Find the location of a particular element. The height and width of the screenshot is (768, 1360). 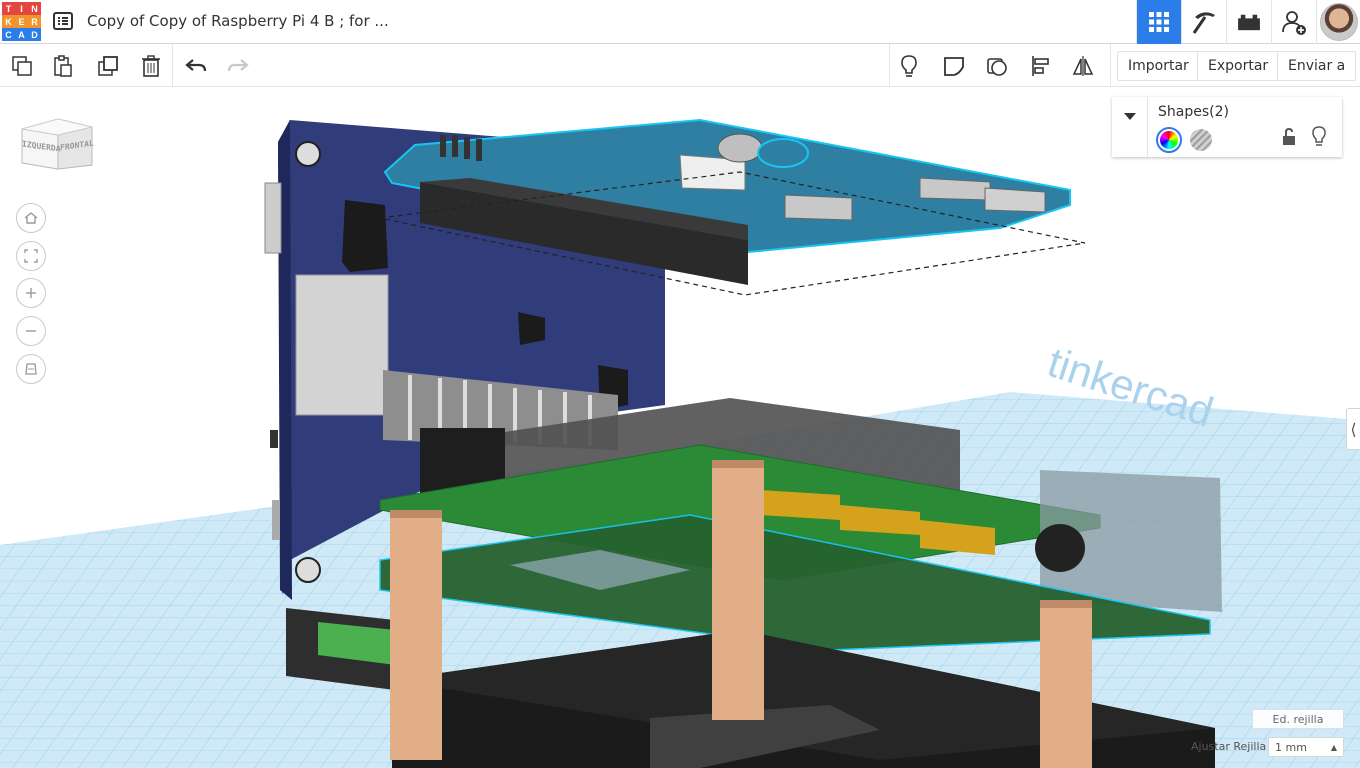

zoom-in-button is located at coordinates (31, 293).